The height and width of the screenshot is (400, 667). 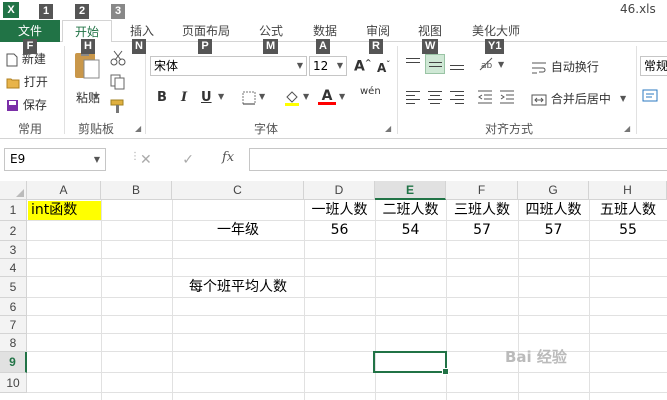 What do you see at coordinates (638, 9) in the screenshot?
I see `window-title: 46.xls` at bounding box center [638, 9].